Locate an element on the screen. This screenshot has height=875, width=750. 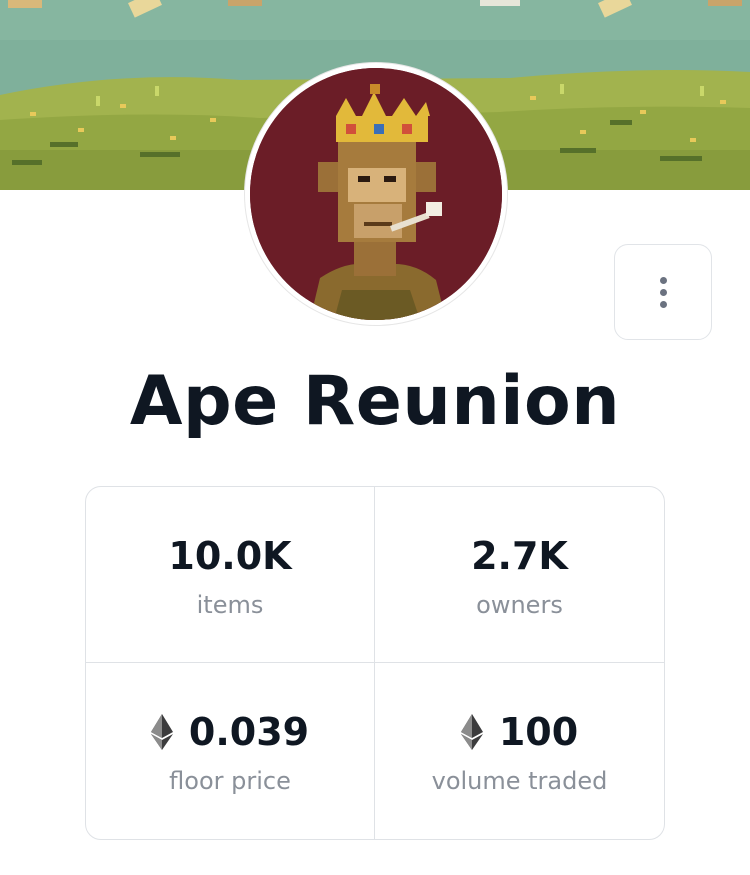
stat-owners-value: 2.7K is located at coordinates (519, 556).